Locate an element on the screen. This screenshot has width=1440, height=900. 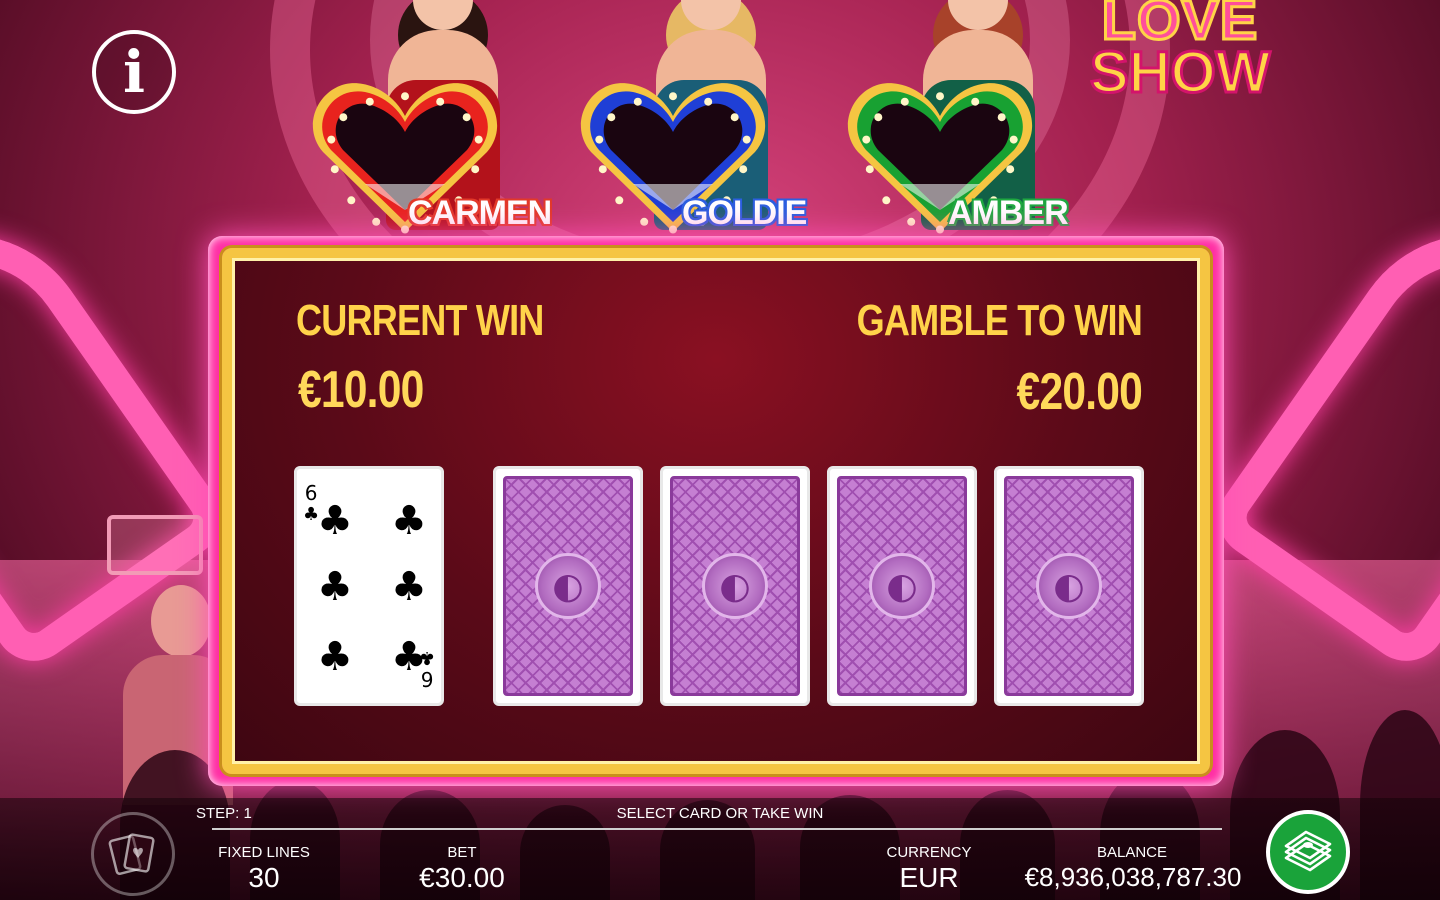
face-down-card-3: ◐ is located at coordinates (902, 586).